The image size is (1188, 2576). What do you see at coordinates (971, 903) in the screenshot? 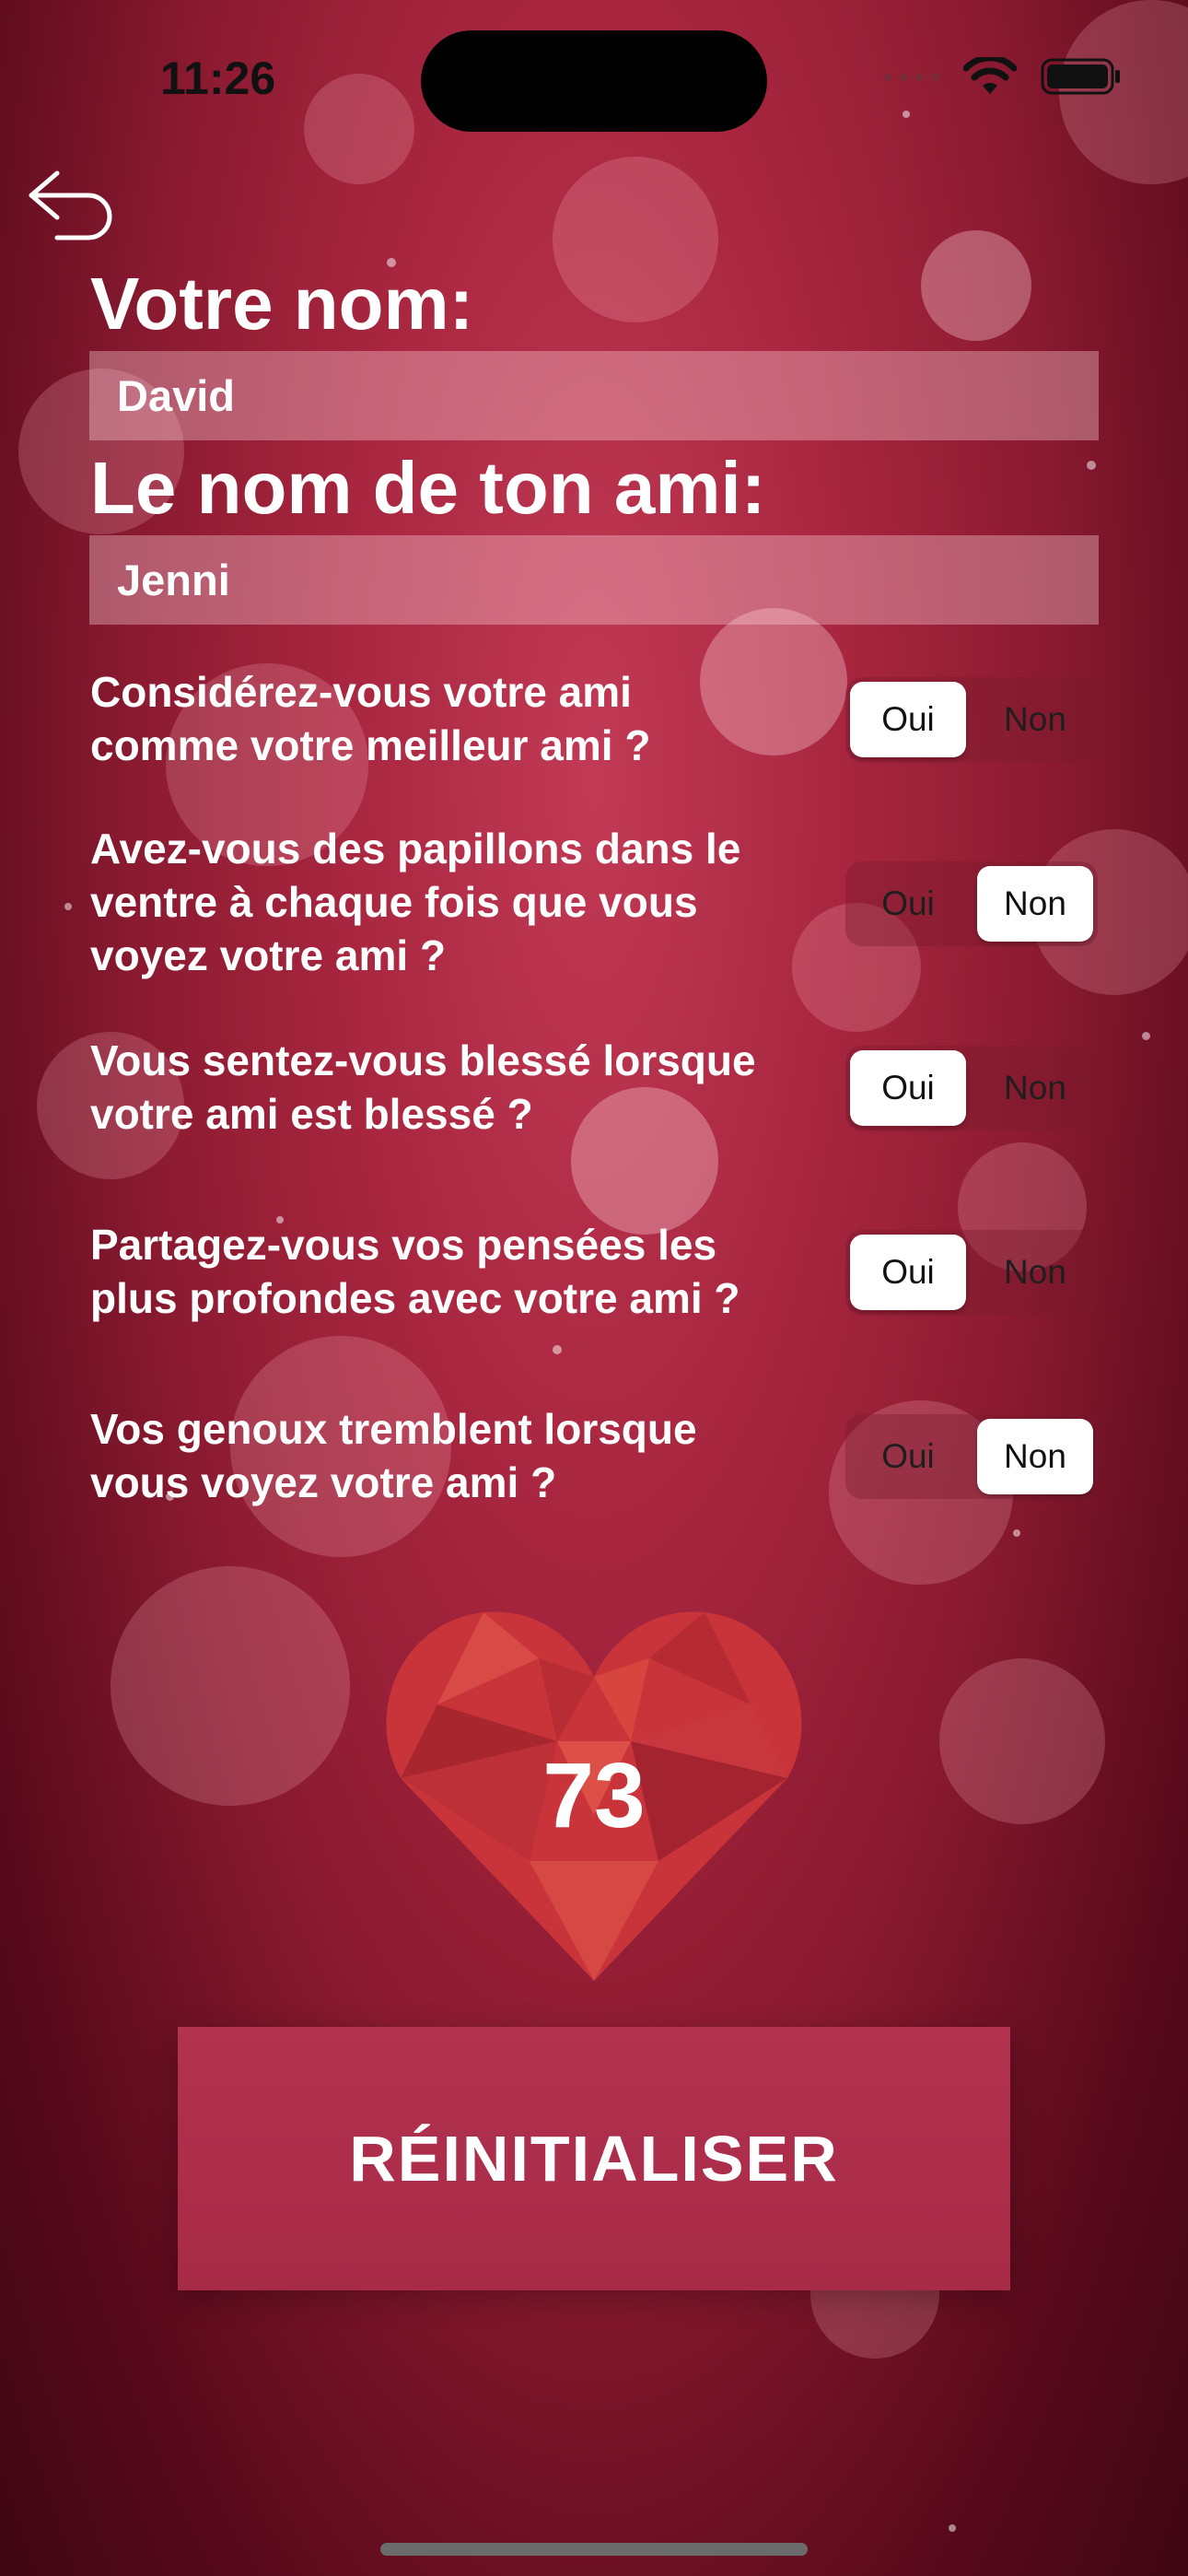
I see `question-2-toggle: Oui Non` at bounding box center [971, 903].